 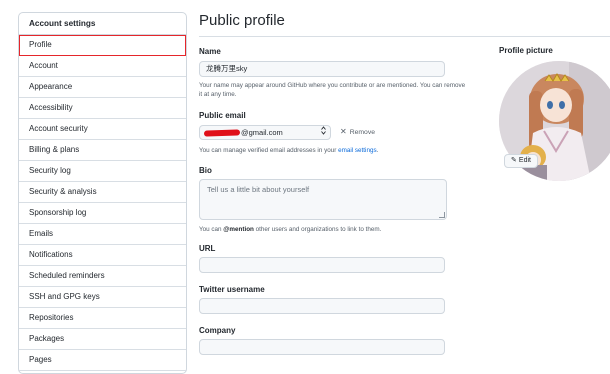 What do you see at coordinates (242, 20) in the screenshot?
I see `page-title: Public profile` at bounding box center [242, 20].